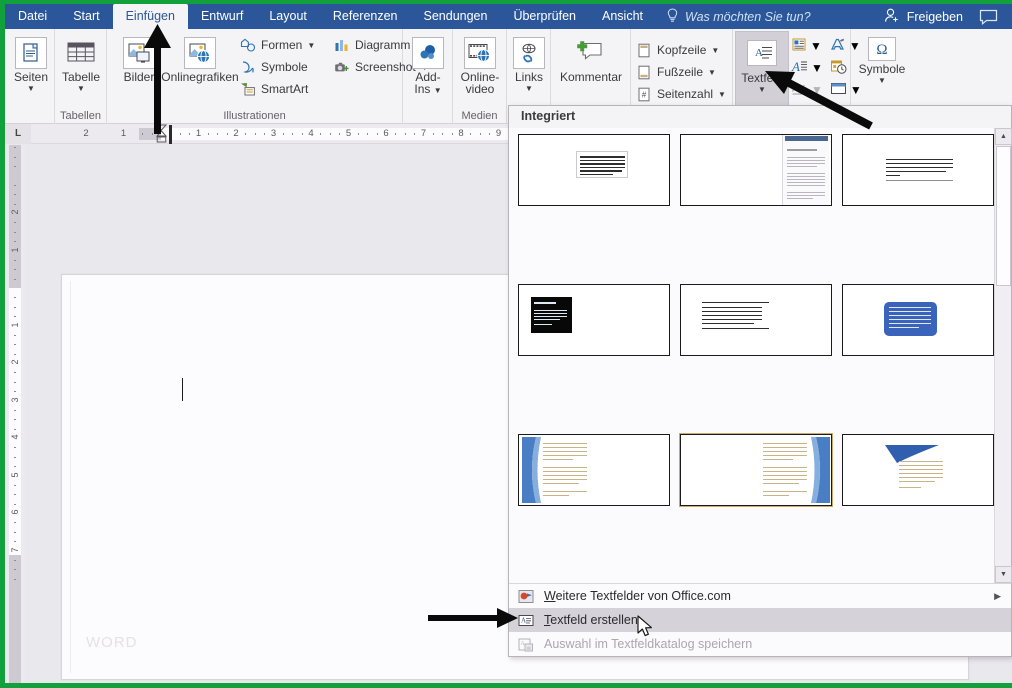  I want to click on gallery-item-bewegungsrandleiste: Bewegungsrandleiste, so click(594, 365).